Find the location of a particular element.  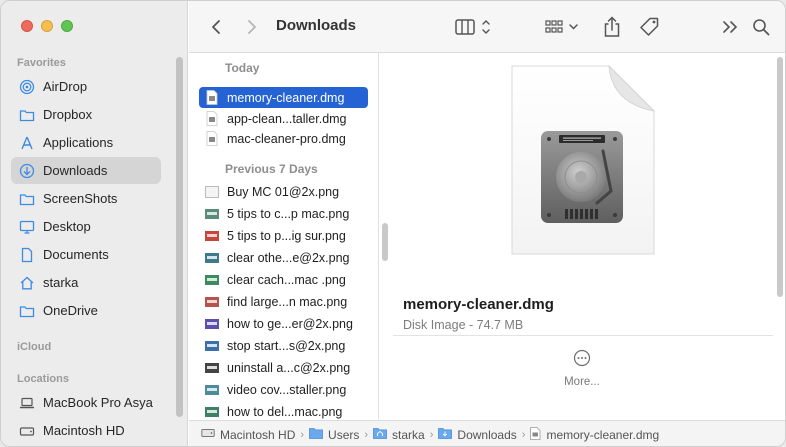

tag-icon is located at coordinates (650, 27).